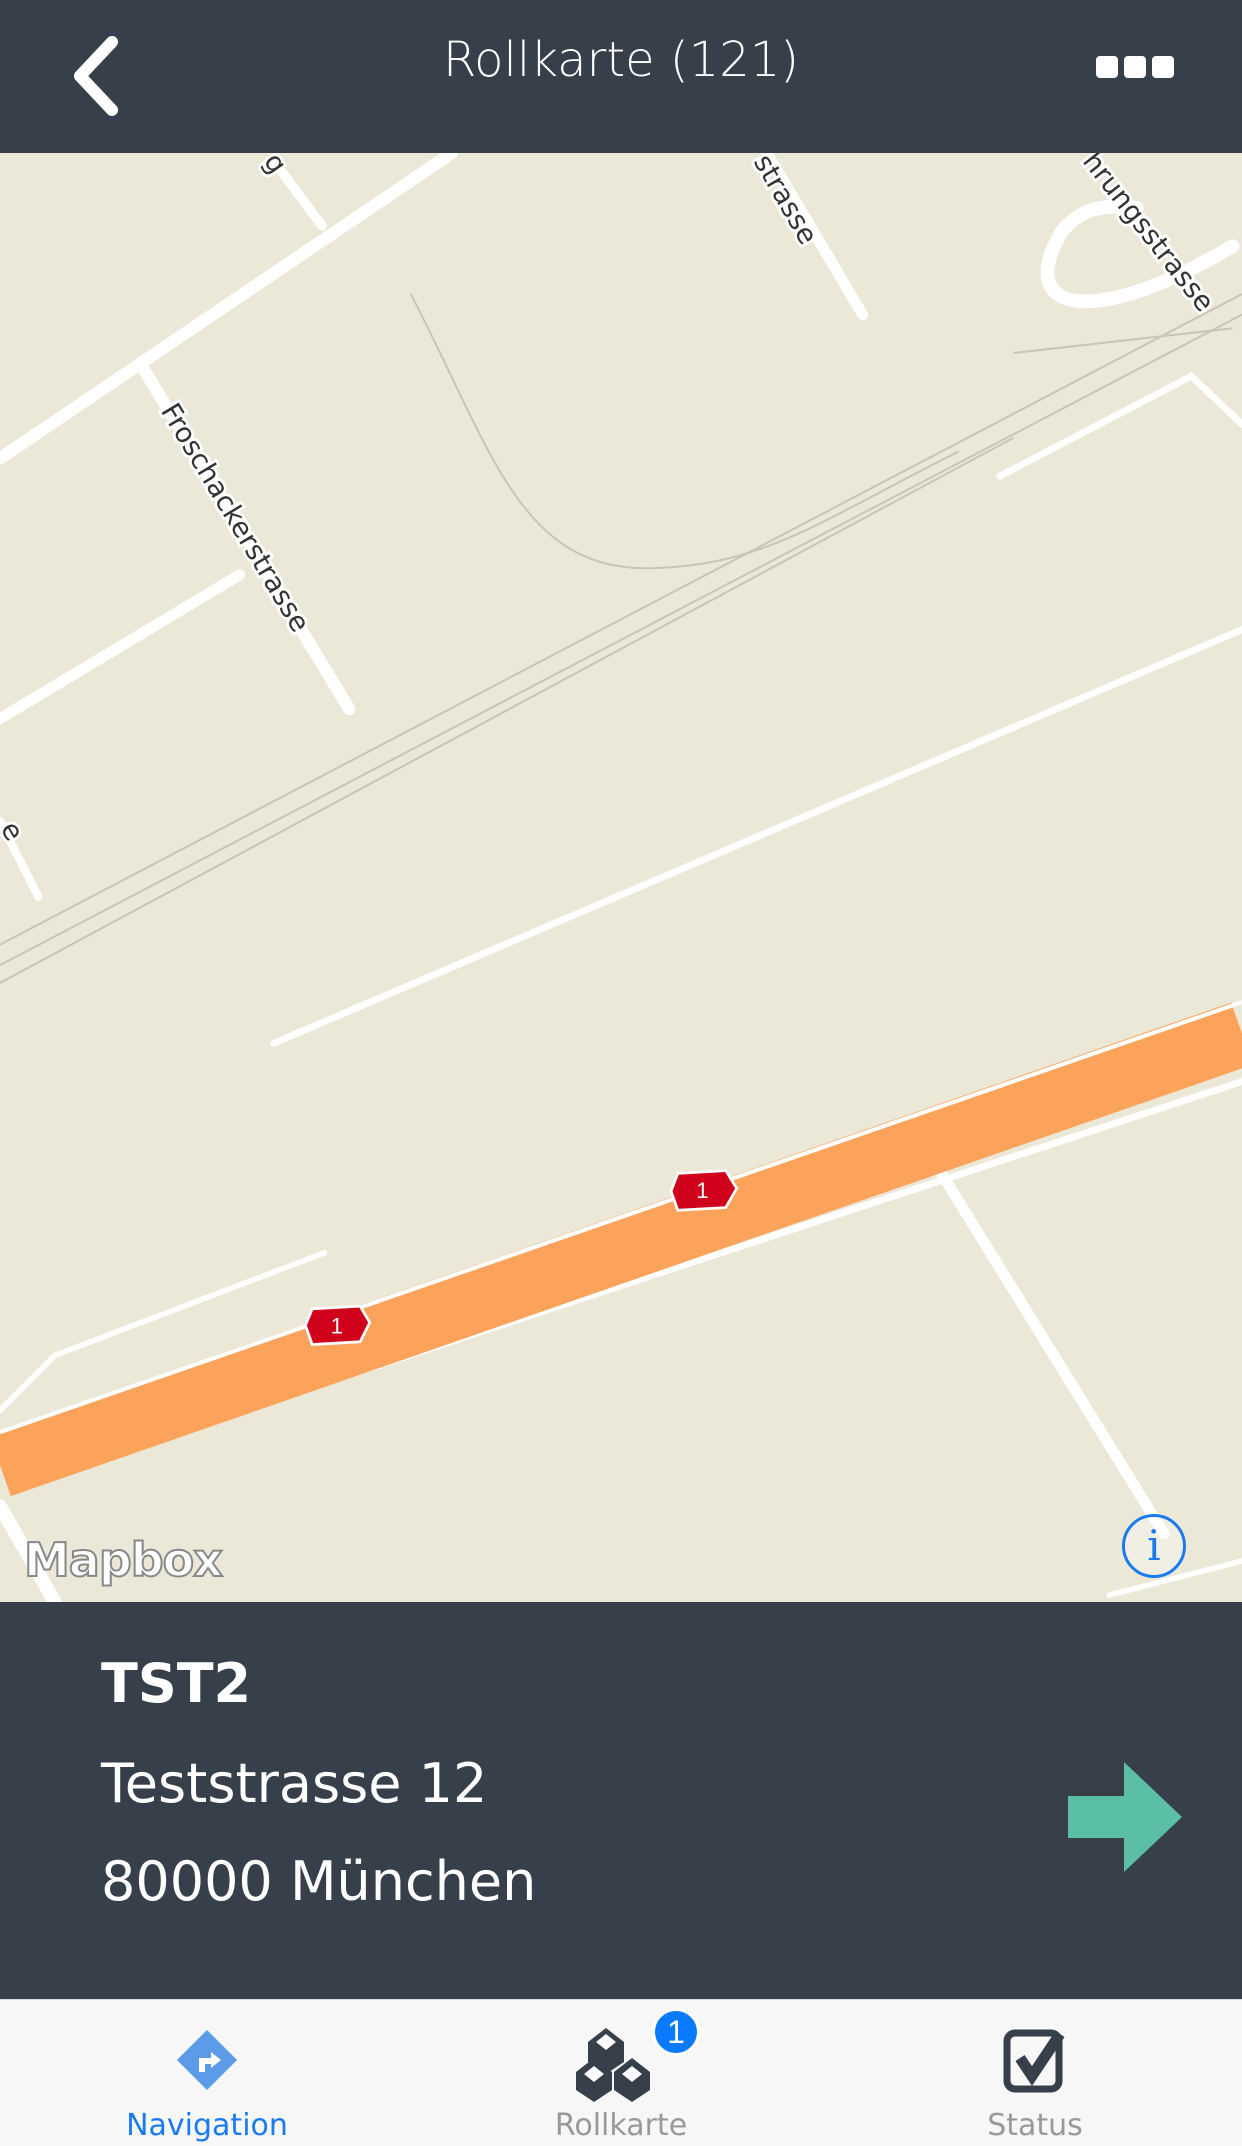  Describe the element at coordinates (1125, 1817) in the screenshot. I see `arrow-right-icon` at that location.